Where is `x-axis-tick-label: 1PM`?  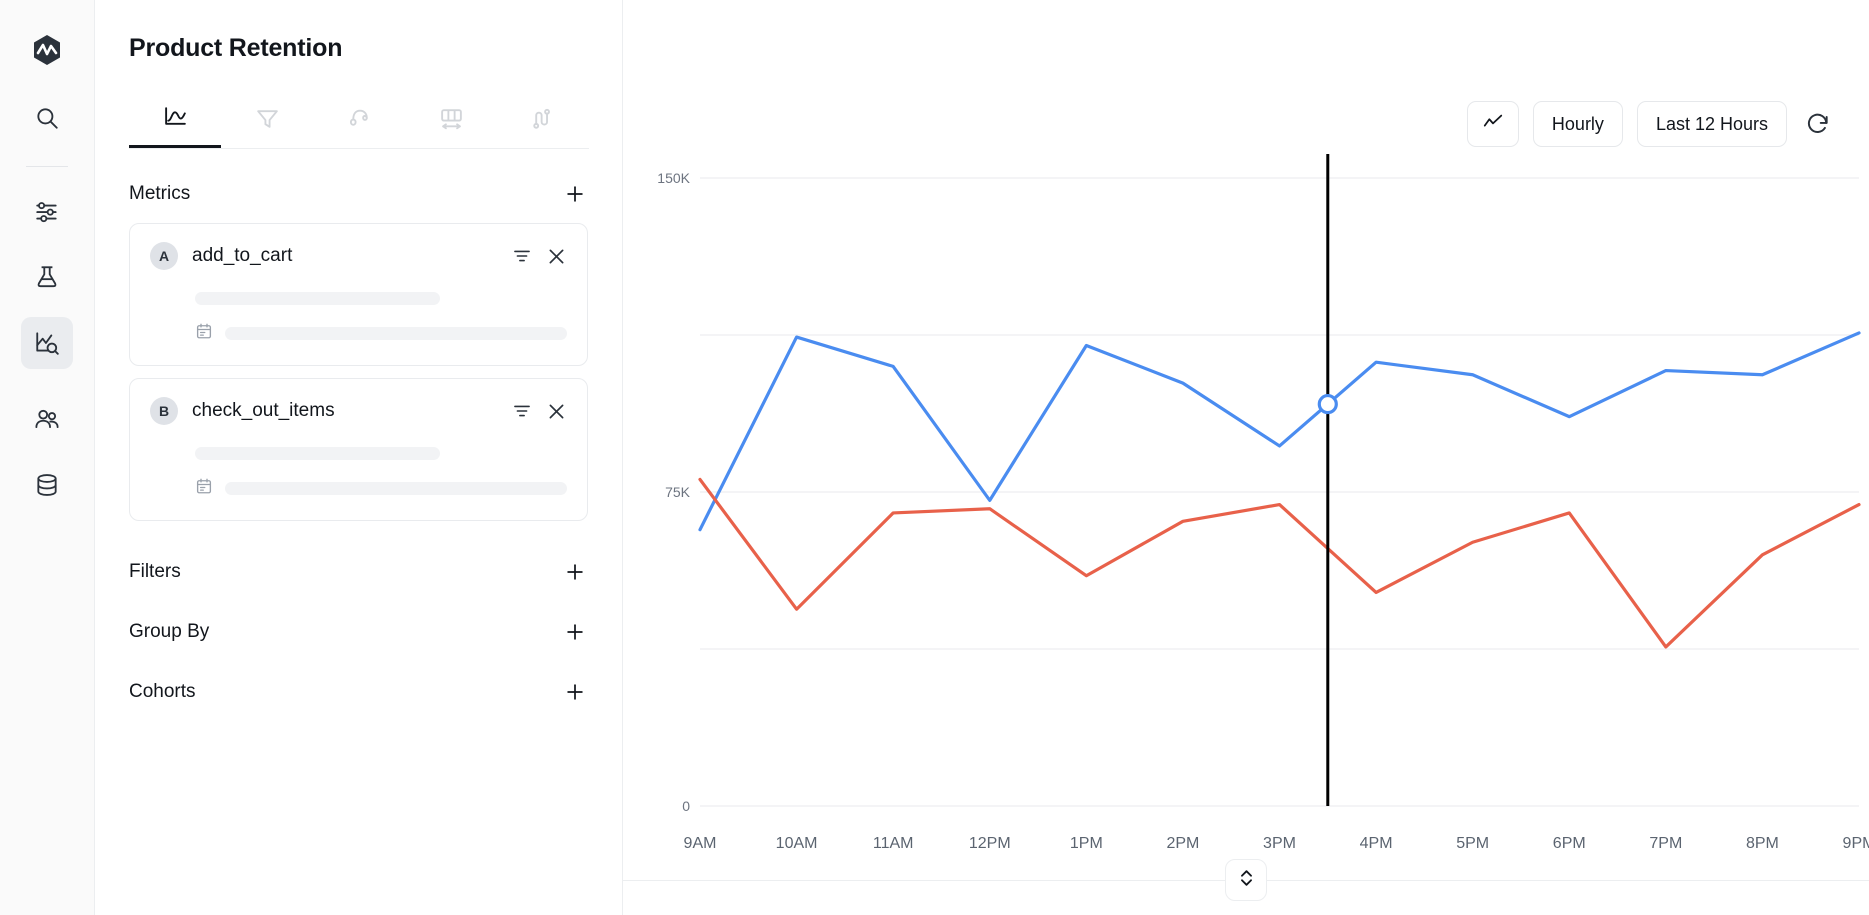
x-axis-tick-label: 1PM is located at coordinates (1086, 843).